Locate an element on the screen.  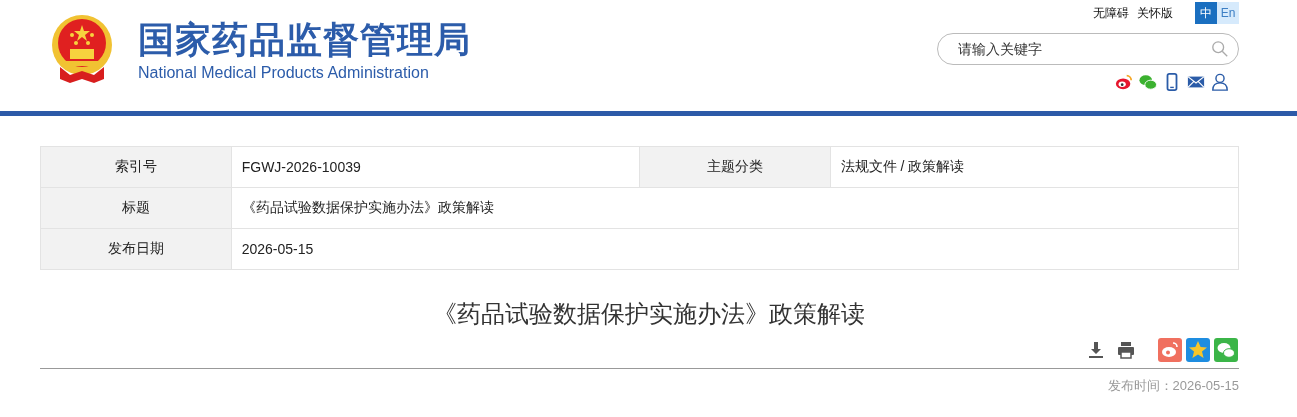
wechat-share-icon is located at coordinates (1226, 350).